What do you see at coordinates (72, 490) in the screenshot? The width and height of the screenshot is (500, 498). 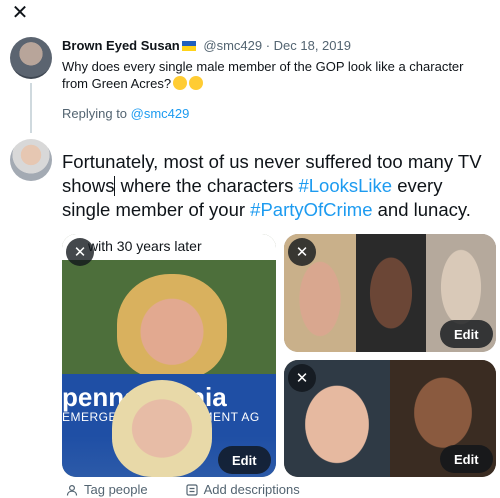 I see `person-icon` at bounding box center [72, 490].